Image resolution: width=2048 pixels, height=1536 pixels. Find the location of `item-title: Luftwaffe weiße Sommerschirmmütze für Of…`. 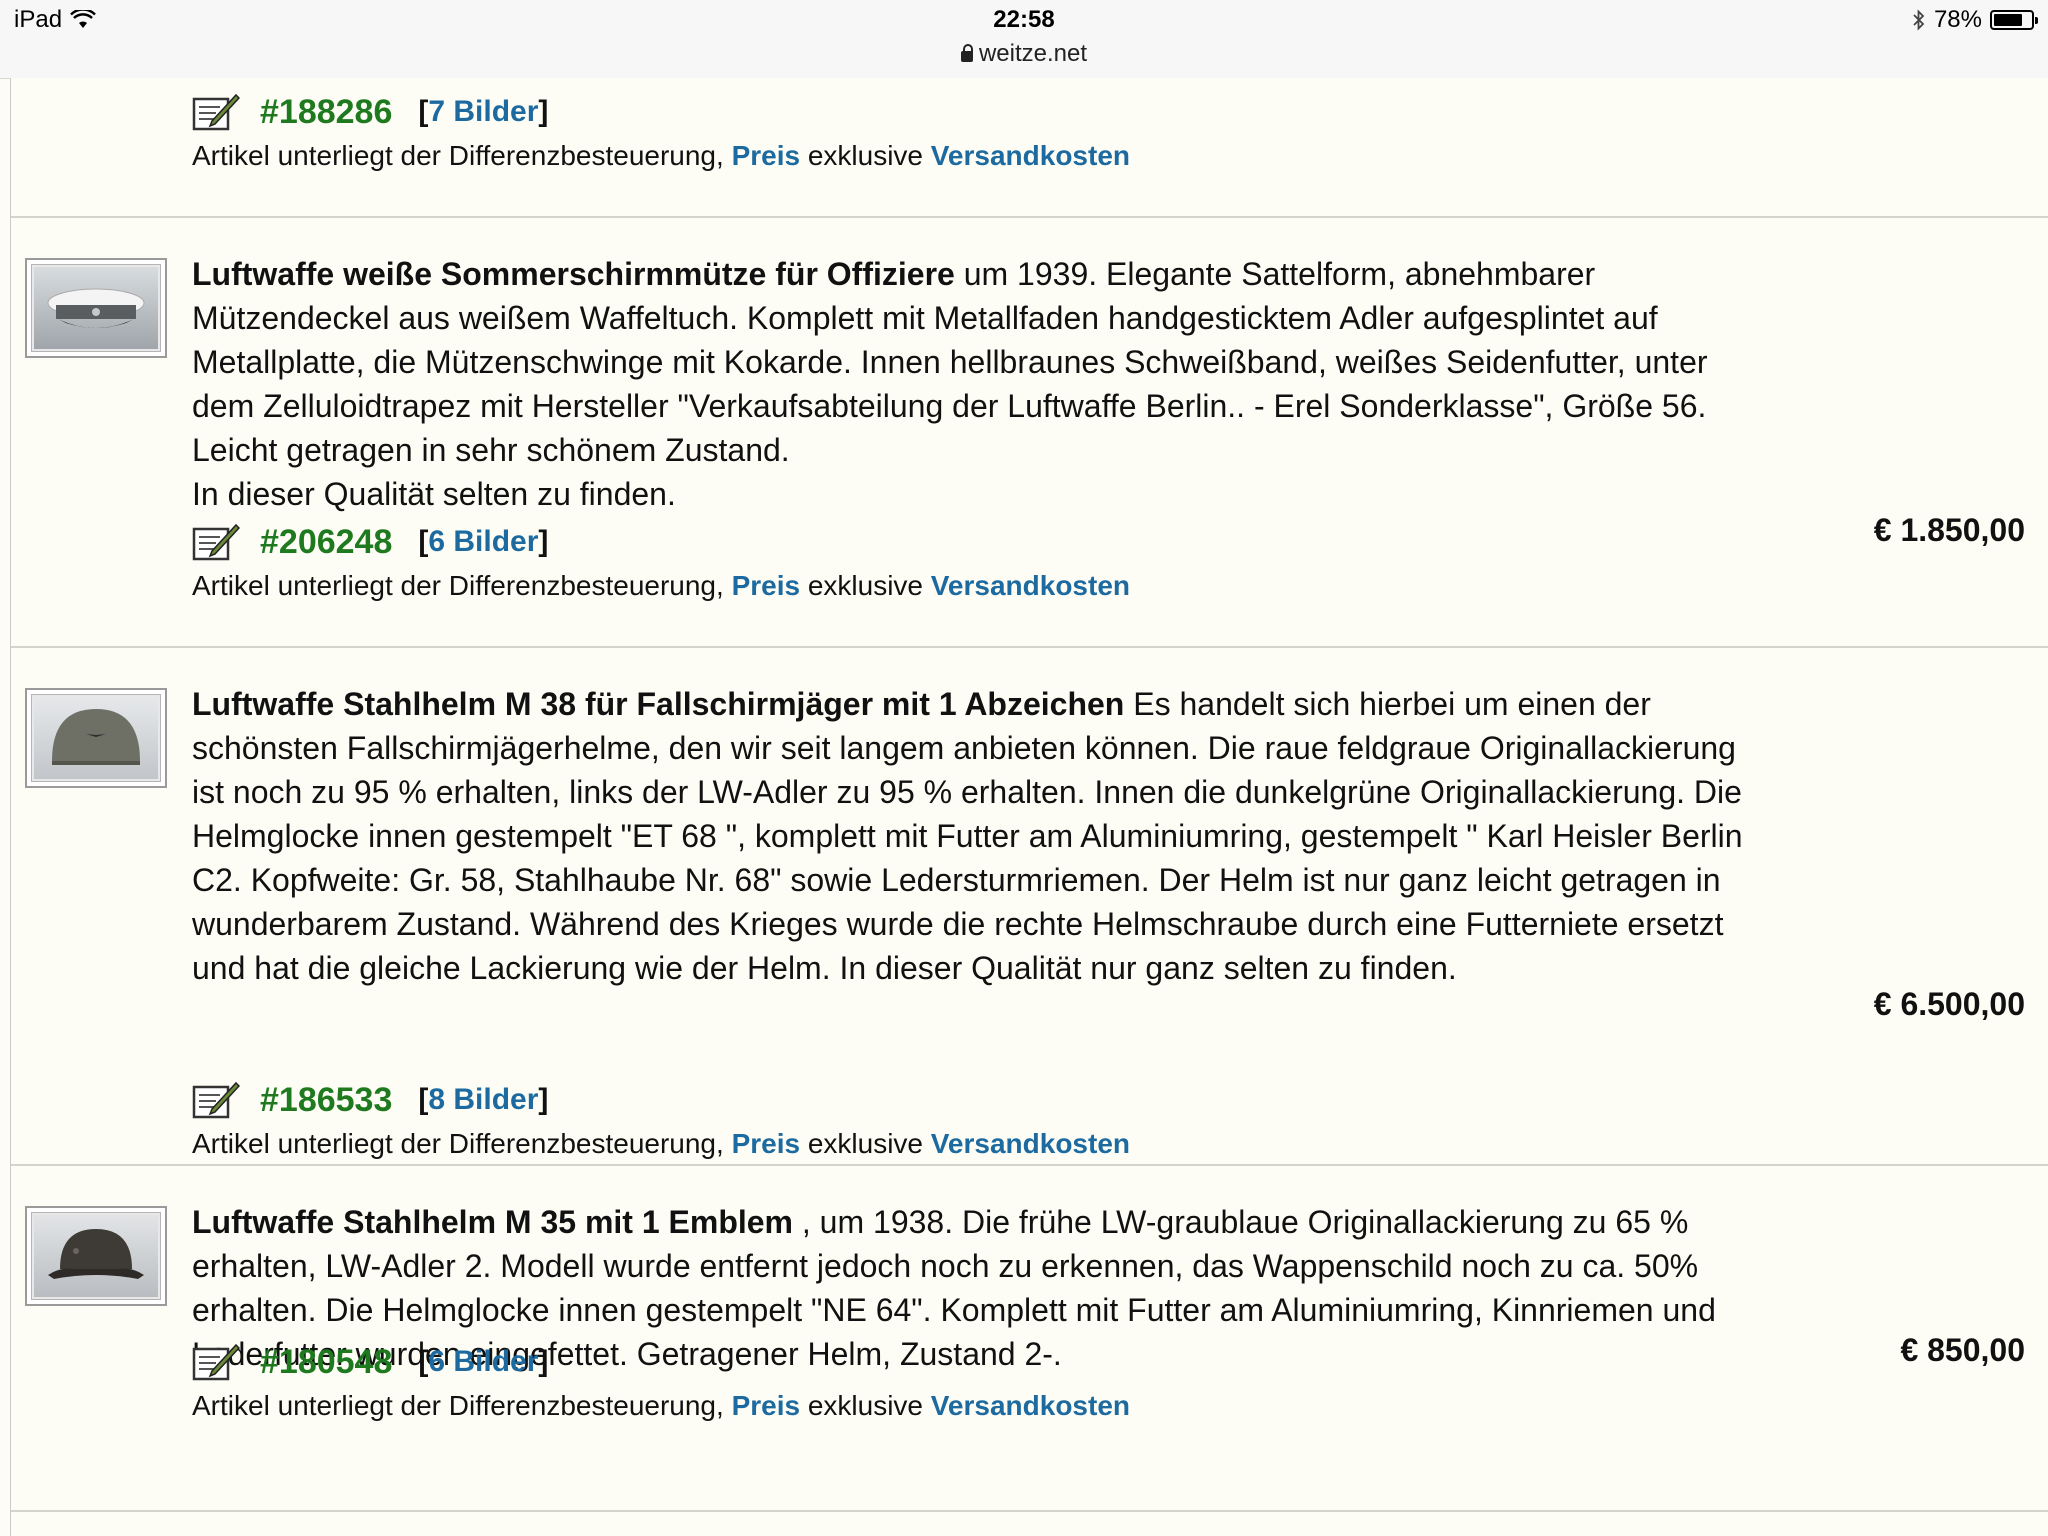

item-title: Luftwaffe weiße Sommerschirmmütze für Of… is located at coordinates (573, 274).